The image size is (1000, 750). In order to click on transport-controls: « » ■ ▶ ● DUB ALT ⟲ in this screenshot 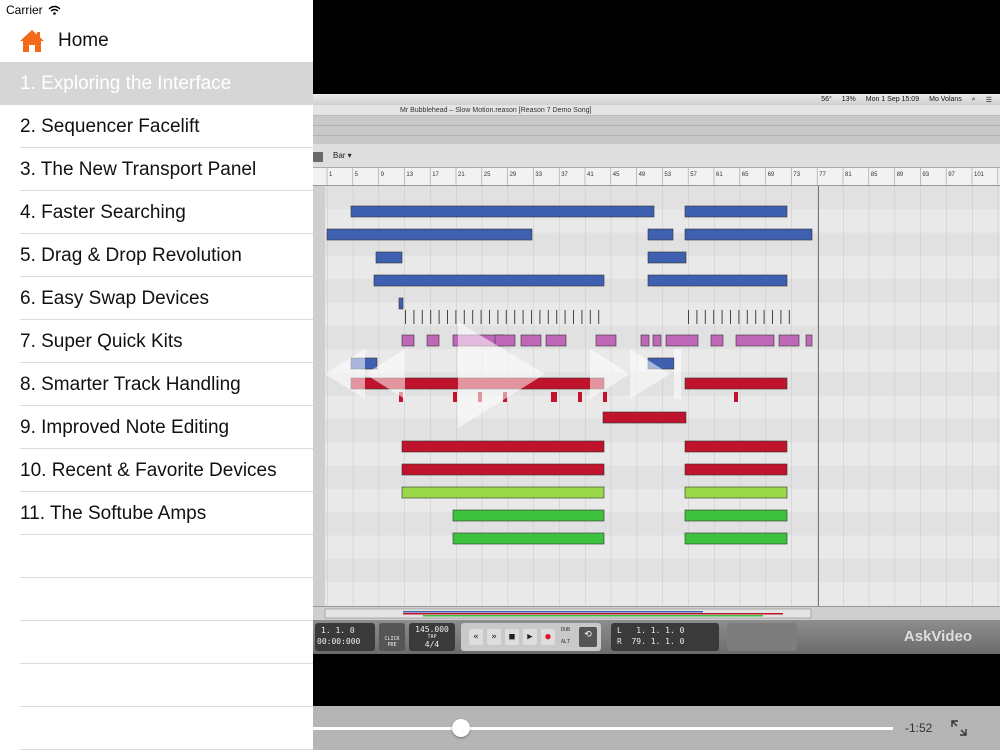, I will do `click(531, 637)`.